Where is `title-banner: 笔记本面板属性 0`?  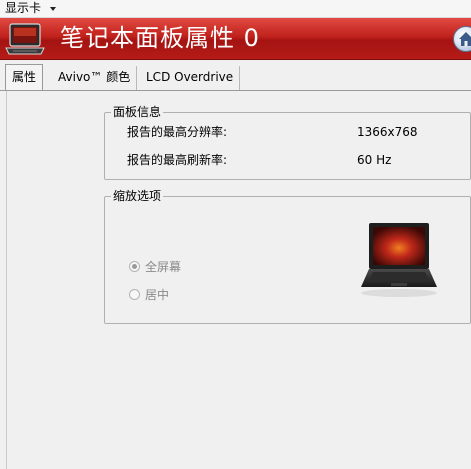 title-banner: 笔记本面板属性 0 is located at coordinates (235, 39).